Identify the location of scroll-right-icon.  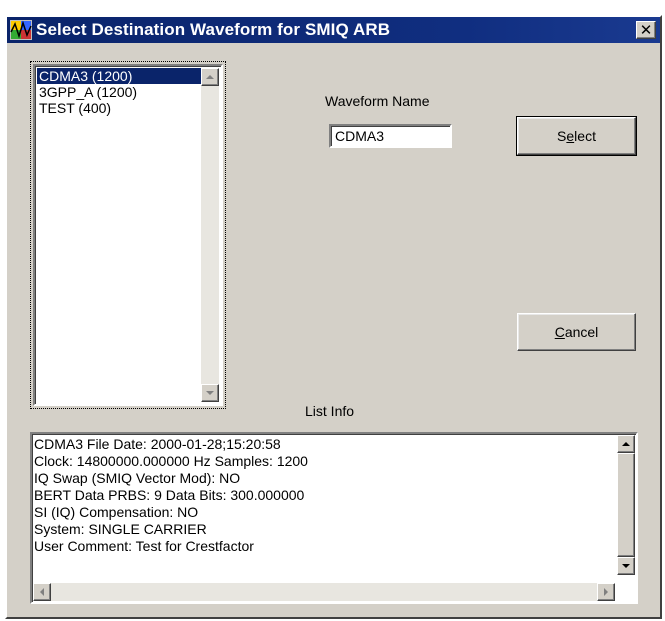
(606, 592).